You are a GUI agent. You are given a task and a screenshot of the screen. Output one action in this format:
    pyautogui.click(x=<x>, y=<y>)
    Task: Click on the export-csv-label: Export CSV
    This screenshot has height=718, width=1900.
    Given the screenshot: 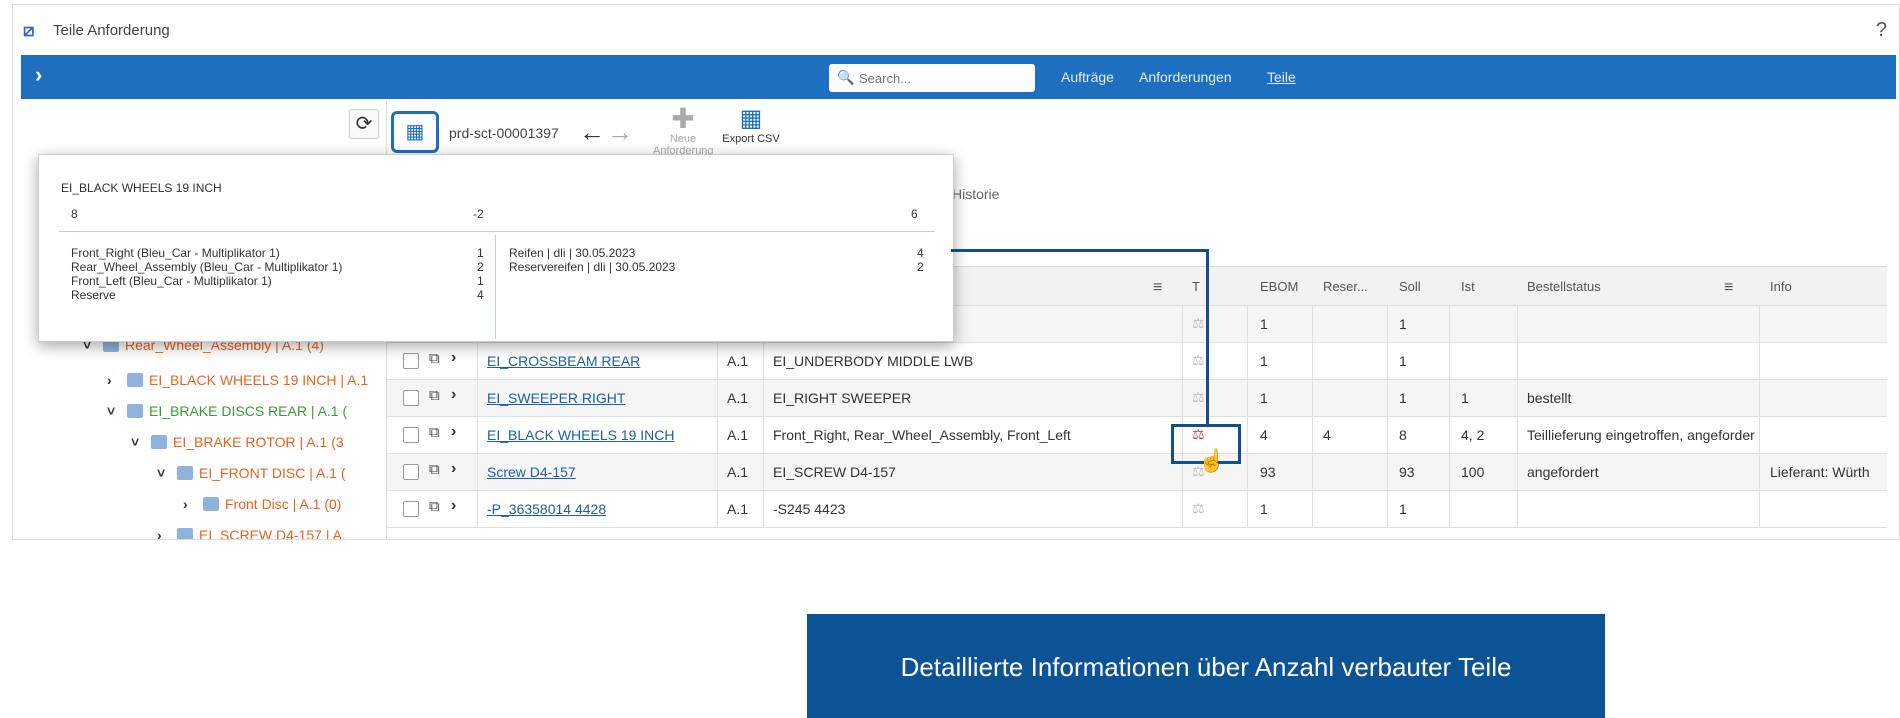 What is the action you would take?
    pyautogui.click(x=751, y=139)
    